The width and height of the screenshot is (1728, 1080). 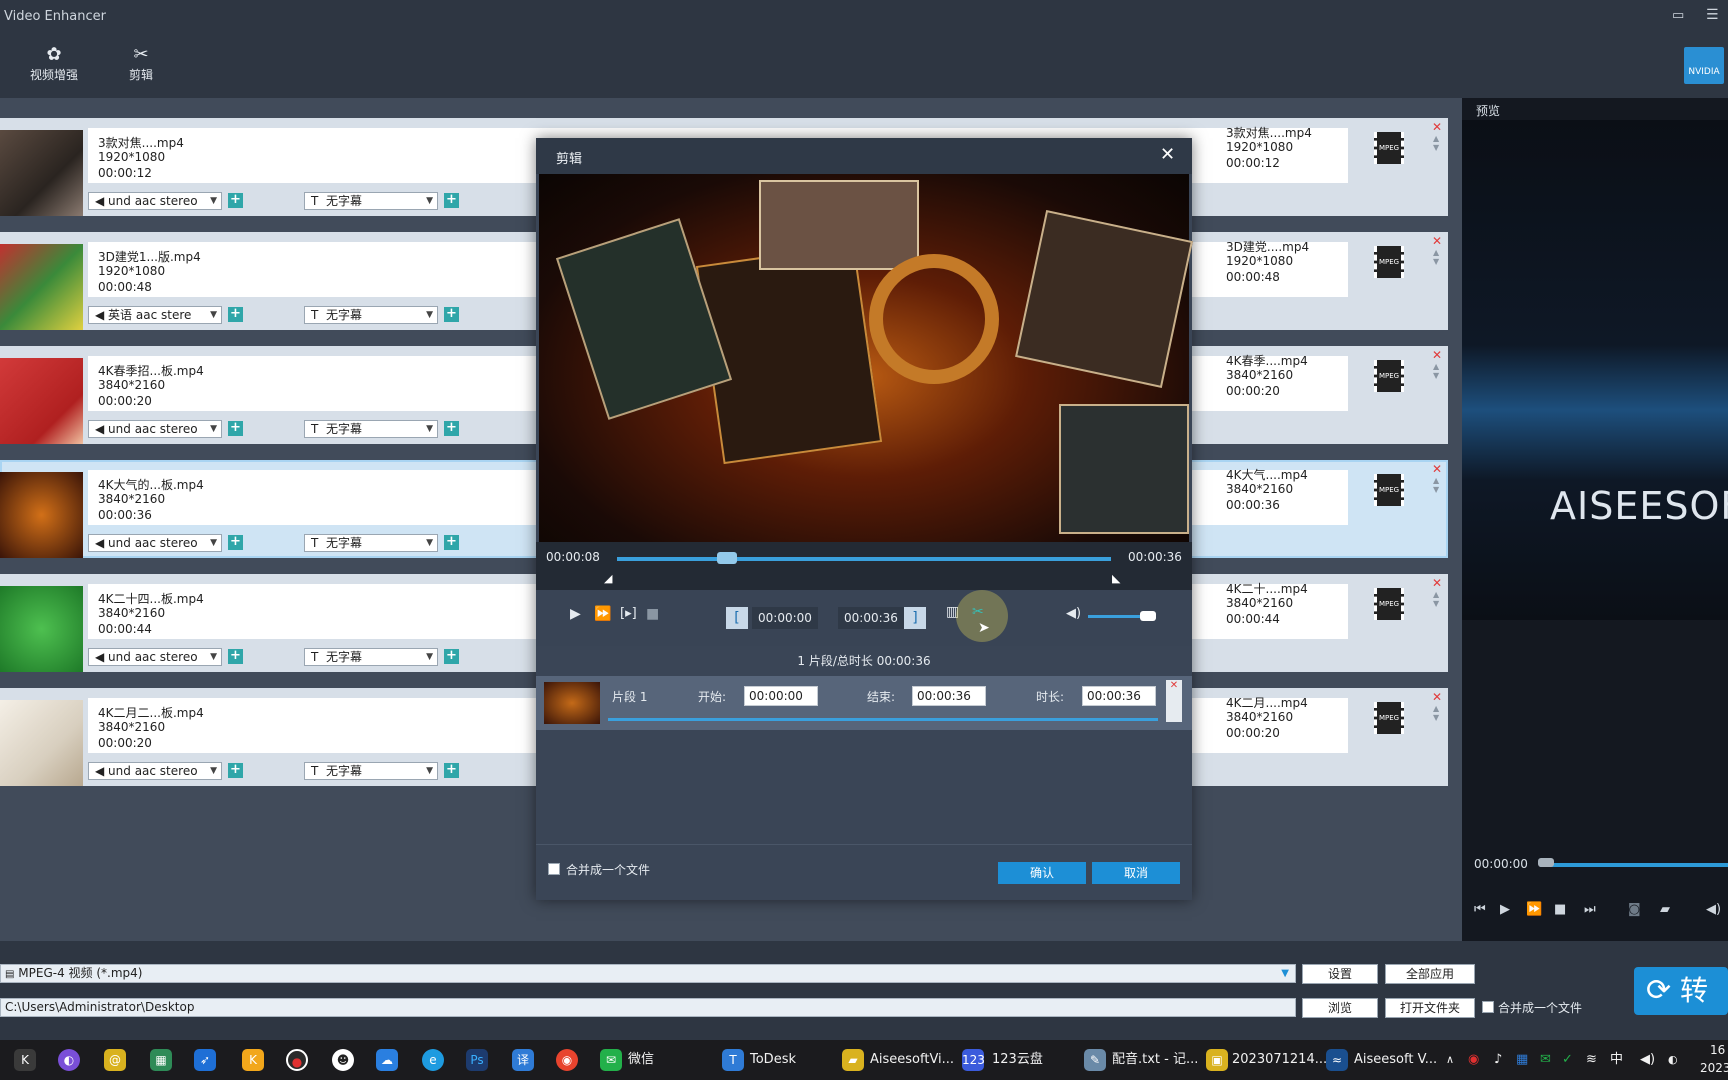 I want to click on aiseesoft-icon: ≈, so click(x=1337, y=1060).